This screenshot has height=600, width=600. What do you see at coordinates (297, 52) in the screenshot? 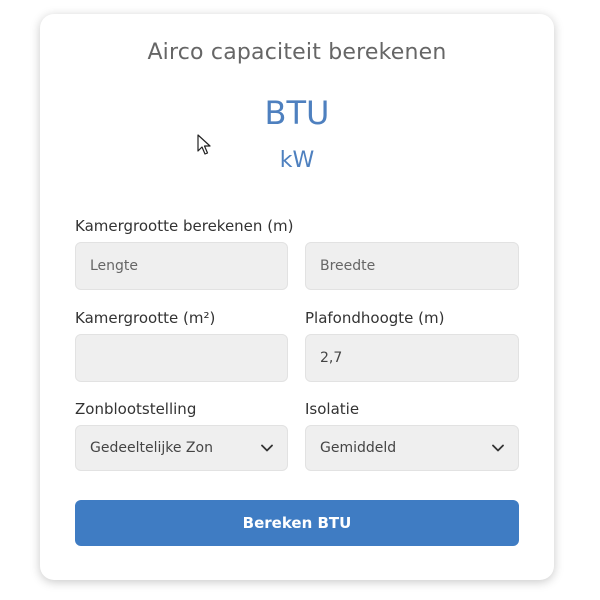
I see `page-title: Airco capaciteit berekenen` at bounding box center [297, 52].